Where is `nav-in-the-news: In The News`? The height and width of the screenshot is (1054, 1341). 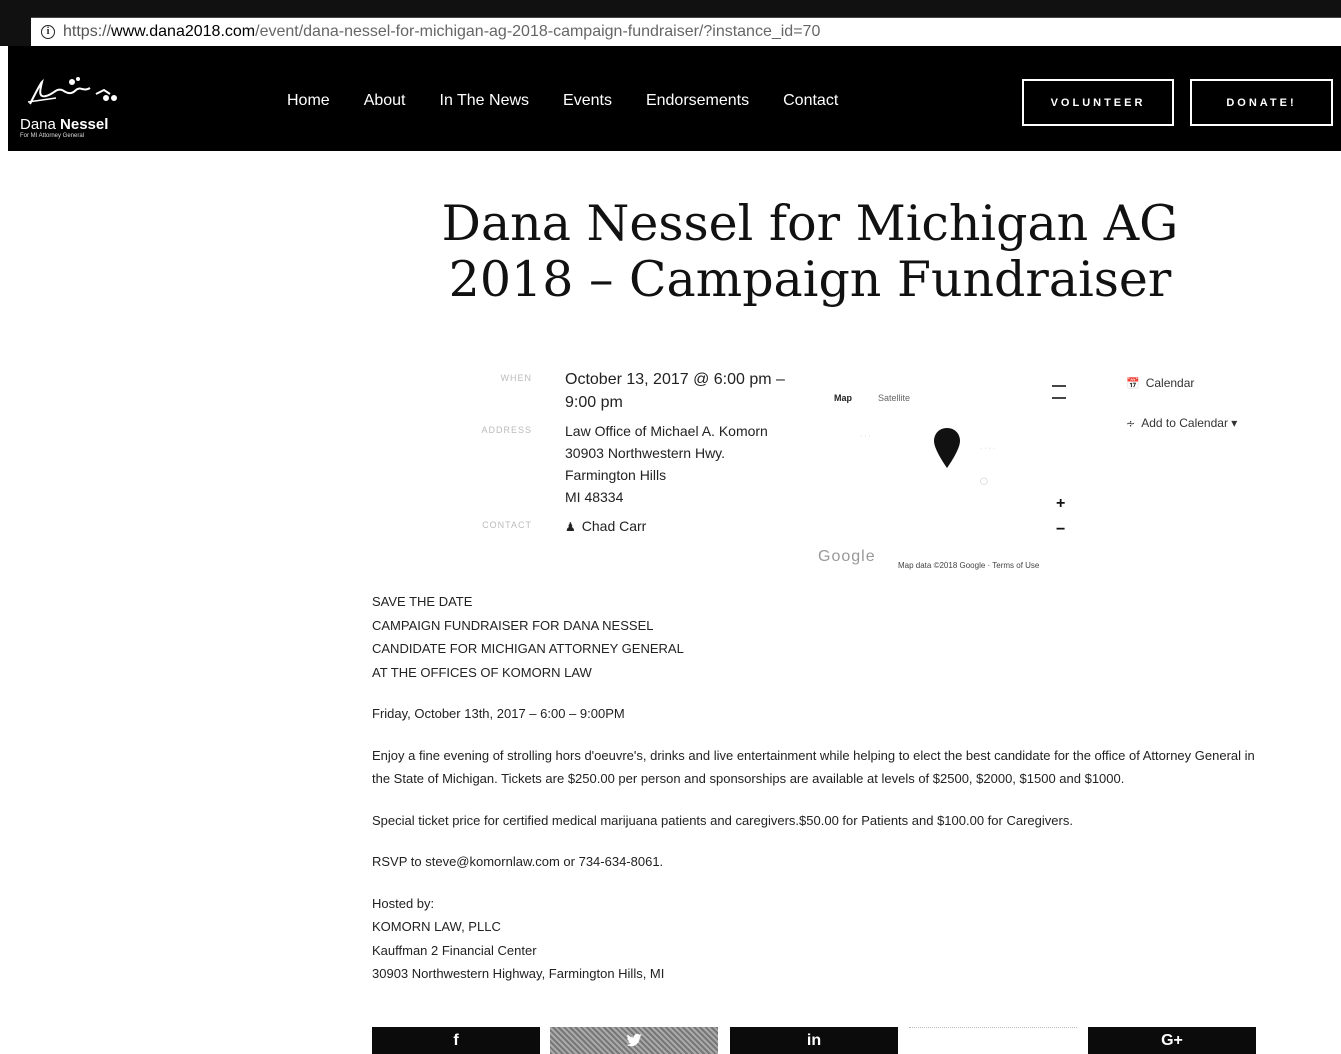 nav-in-the-news: In The News is located at coordinates (485, 101).